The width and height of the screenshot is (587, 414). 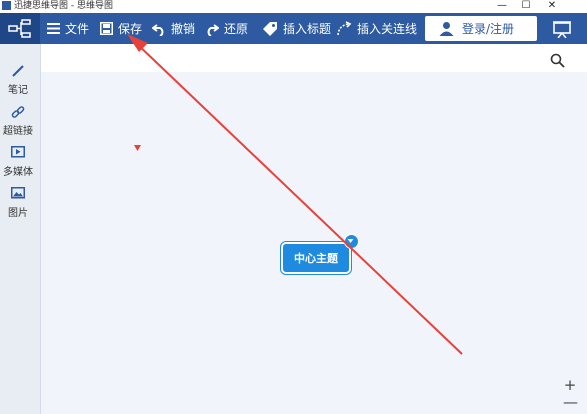 I want to click on login-register-button: 登录/注册, so click(x=481, y=28).